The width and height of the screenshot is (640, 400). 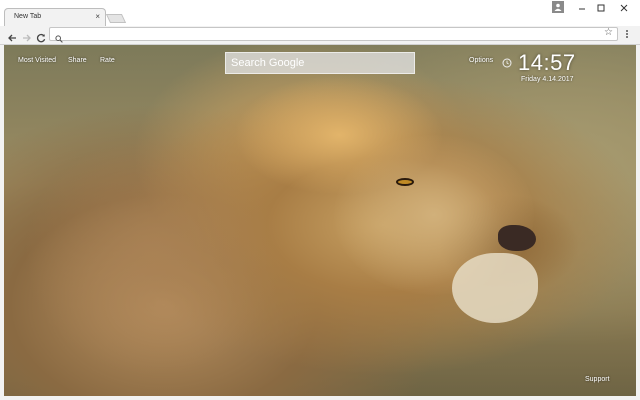 What do you see at coordinates (405, 182) in the screenshot?
I see `lion-eye` at bounding box center [405, 182].